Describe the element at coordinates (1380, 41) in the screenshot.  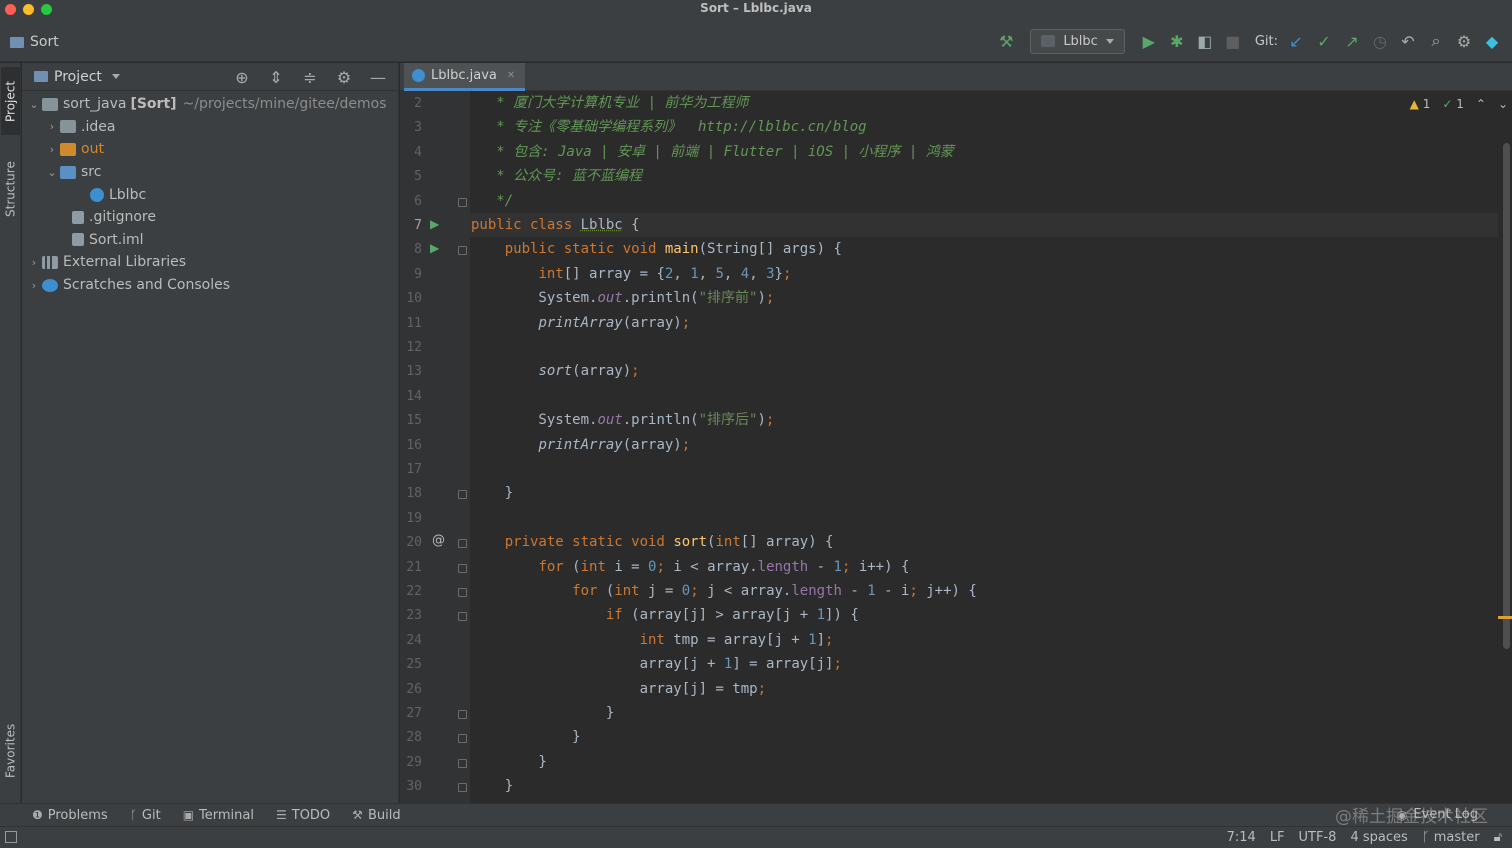
I see `history-icon: ◷` at that location.